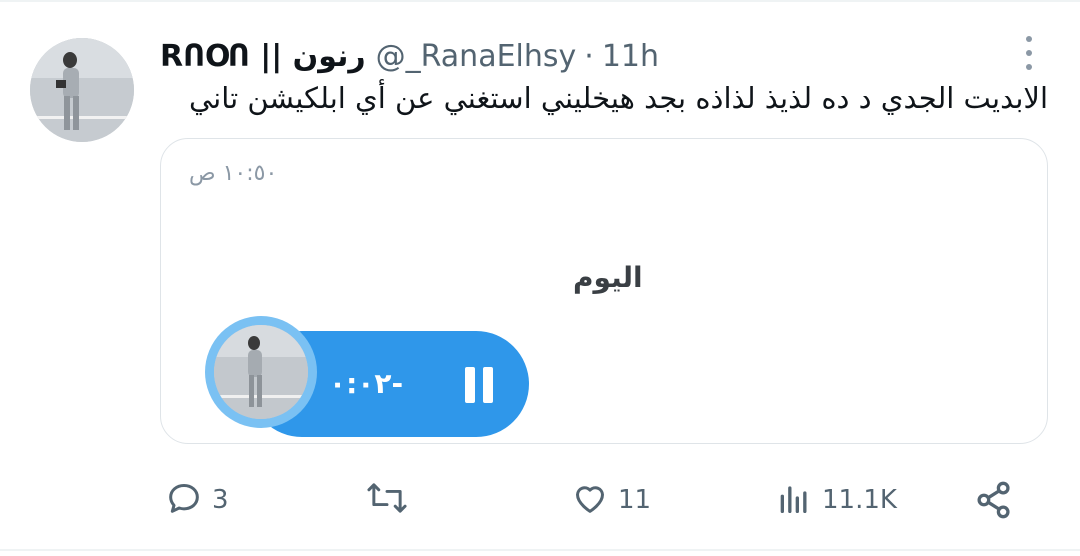 The image size is (1080, 556). I want to click on top-divider, so click(540, 1).